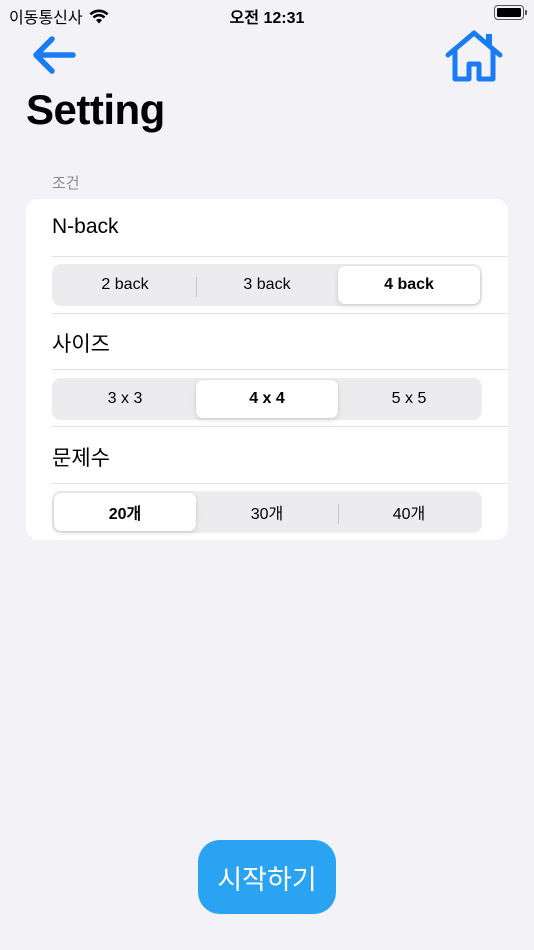  I want to click on segment-3-back: 3 back, so click(267, 285).